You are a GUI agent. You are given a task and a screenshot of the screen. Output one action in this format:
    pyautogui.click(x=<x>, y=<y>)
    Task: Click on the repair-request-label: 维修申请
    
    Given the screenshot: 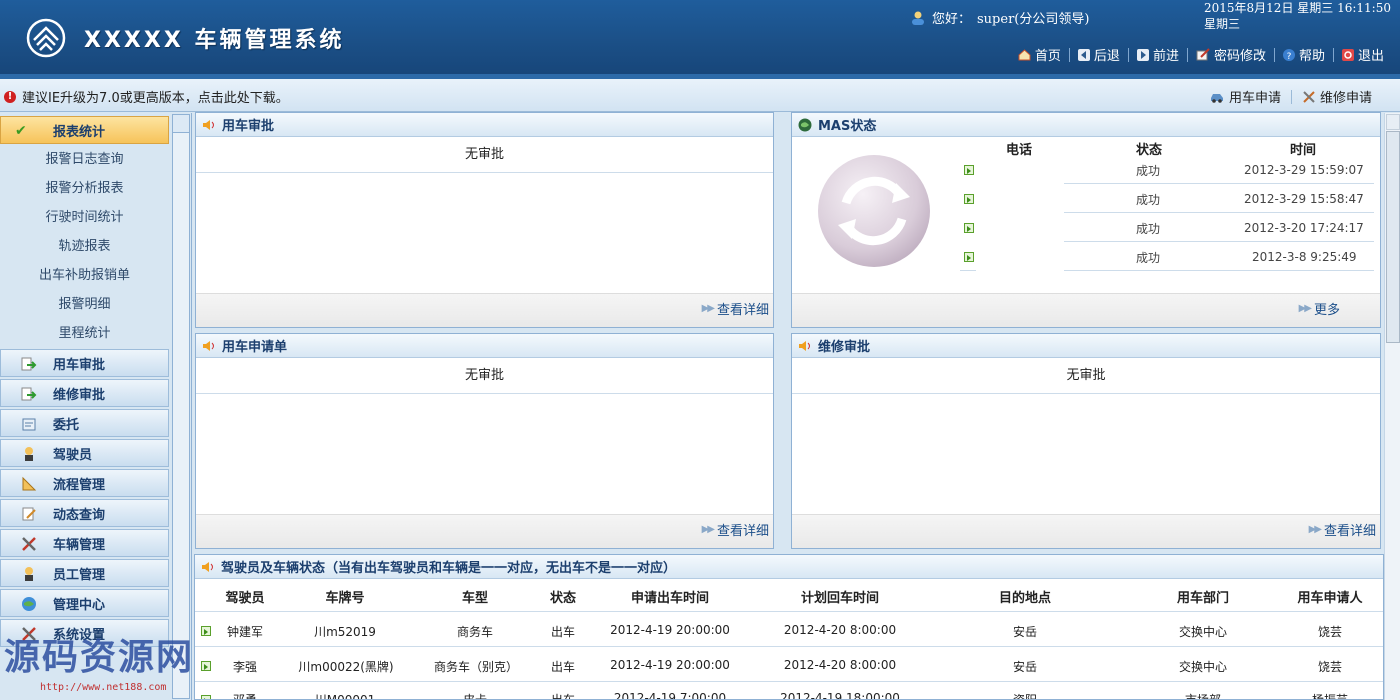 What is the action you would take?
    pyautogui.click(x=1345, y=98)
    